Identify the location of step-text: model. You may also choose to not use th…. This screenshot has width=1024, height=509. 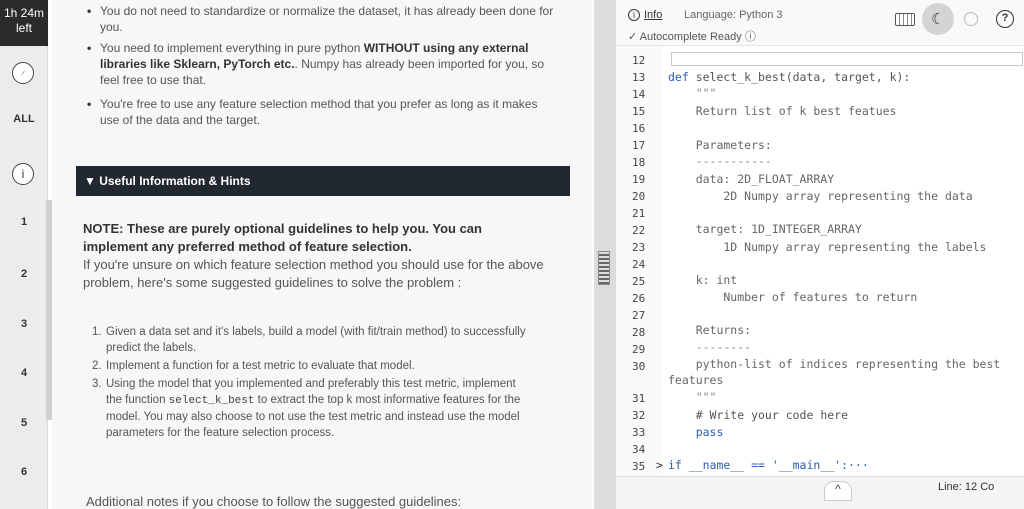
(313, 417).